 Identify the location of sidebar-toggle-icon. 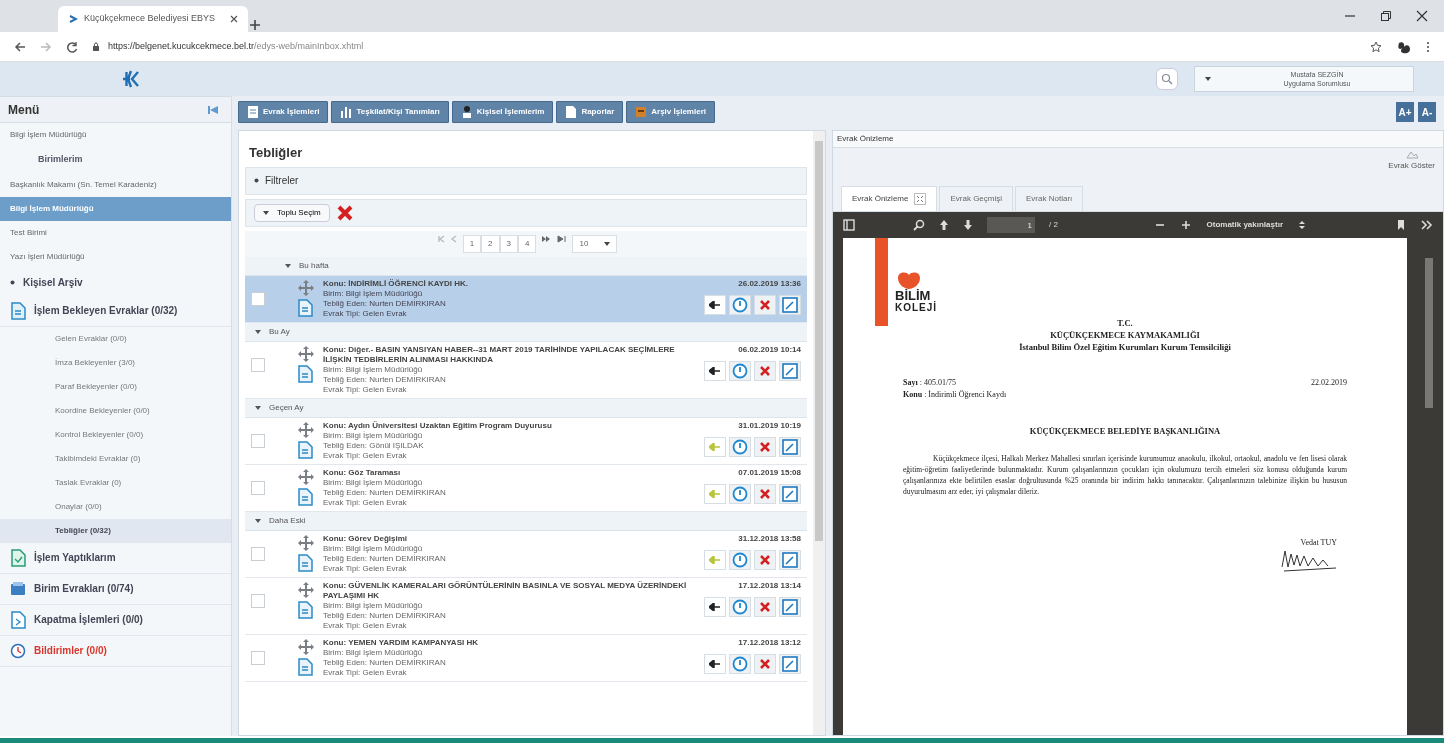
(849, 225).